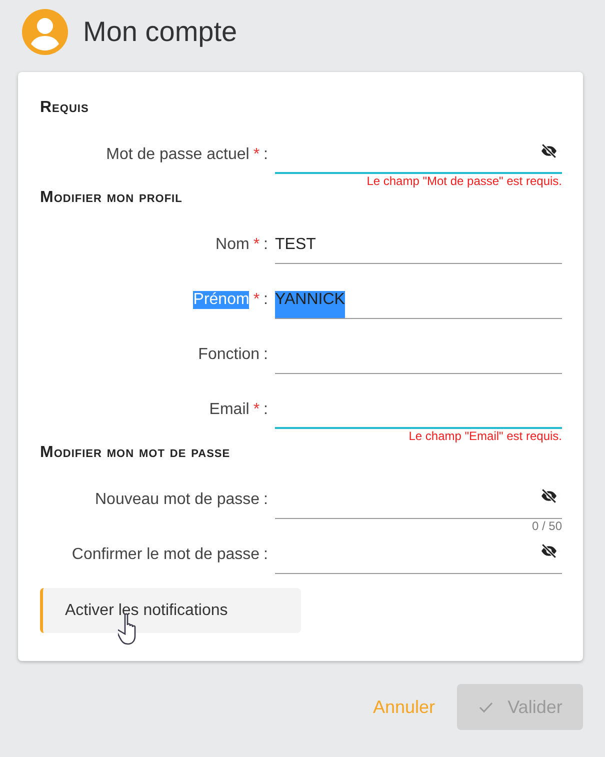 The image size is (605, 757). Describe the element at coordinates (111, 198) in the screenshot. I see `section-heading: Modifier mon profil` at that location.